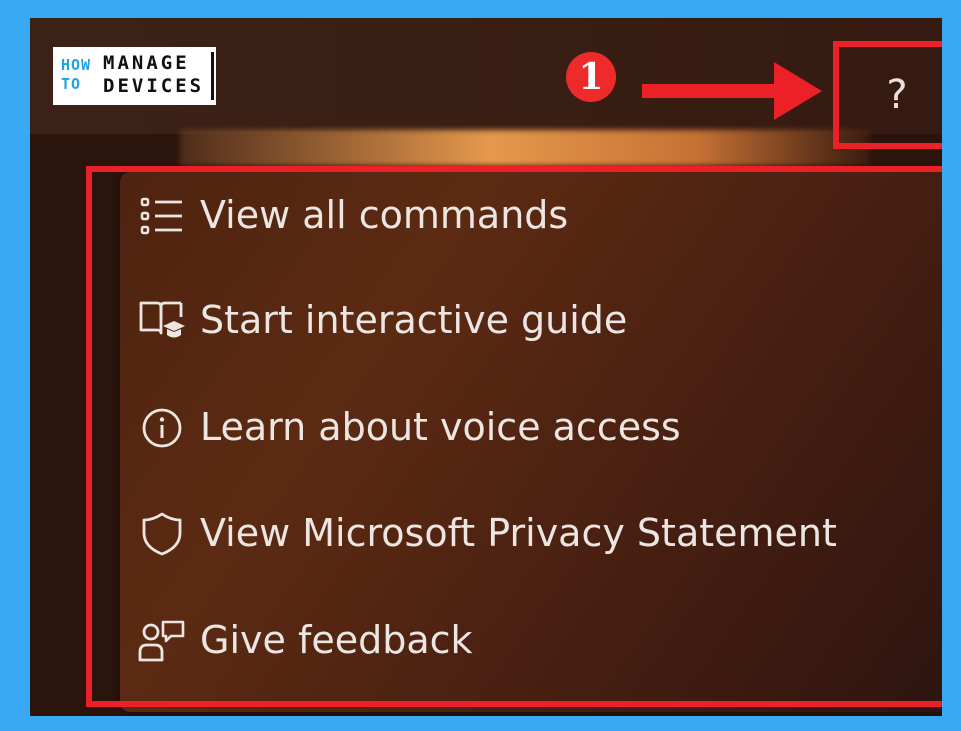 Image resolution: width=961 pixels, height=731 pixels. I want to click on logo-manage-devices: MANAGE DEVICES, so click(158, 76).